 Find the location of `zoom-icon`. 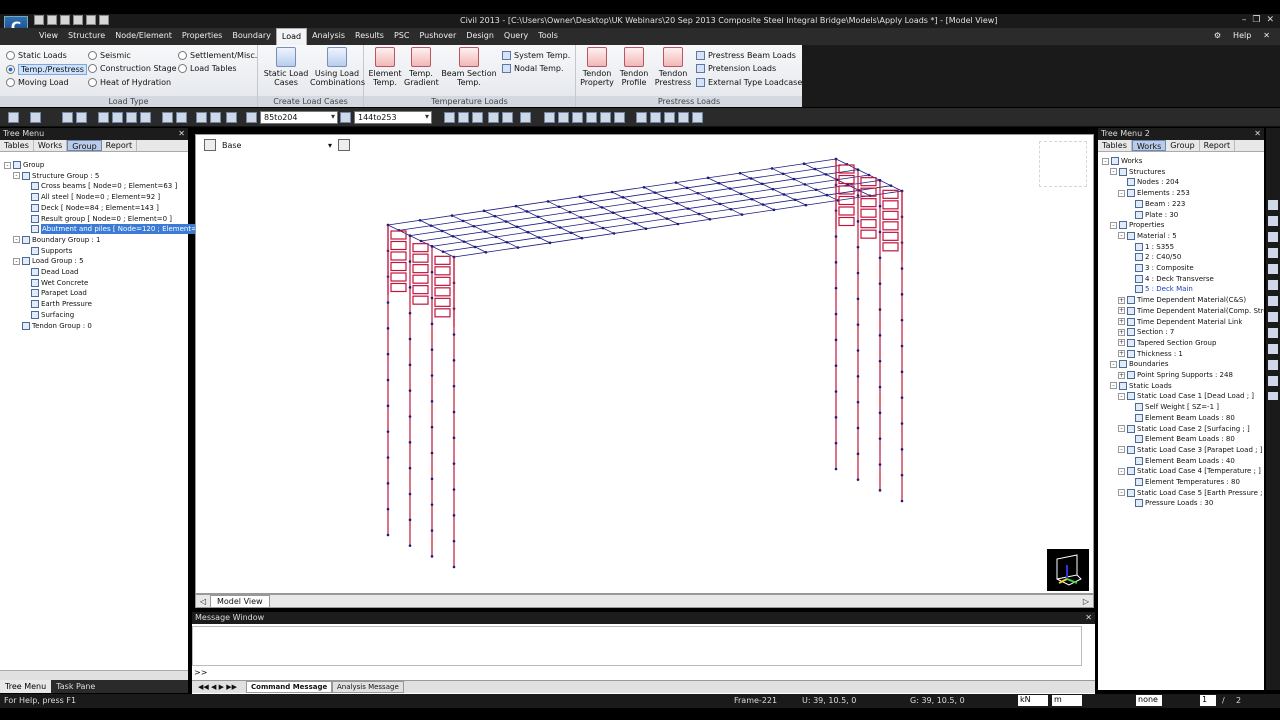

zoom-icon is located at coordinates (131, 117).